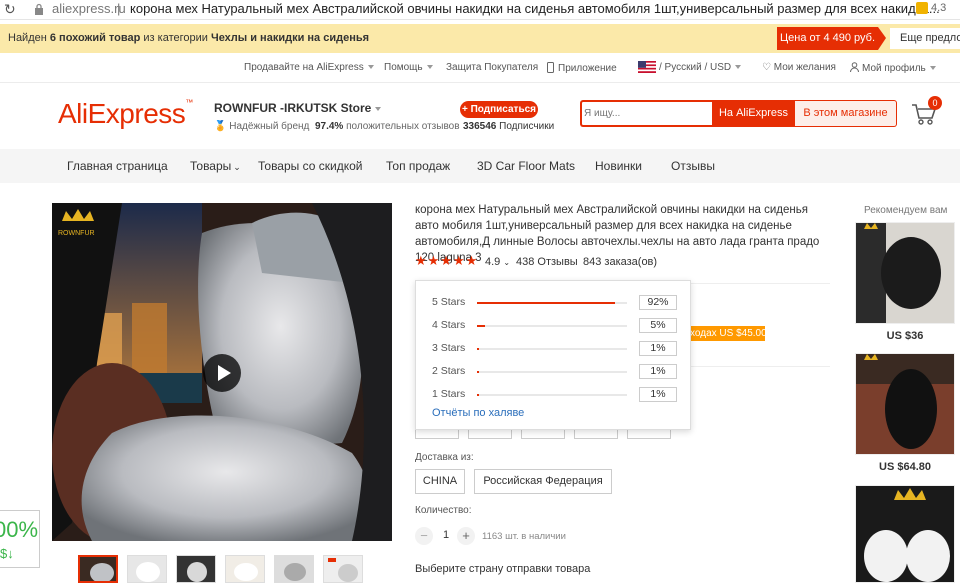  What do you see at coordinates (727, 333) in the screenshot?
I see `coupon-badge: ходах US $45.00` at bounding box center [727, 333].